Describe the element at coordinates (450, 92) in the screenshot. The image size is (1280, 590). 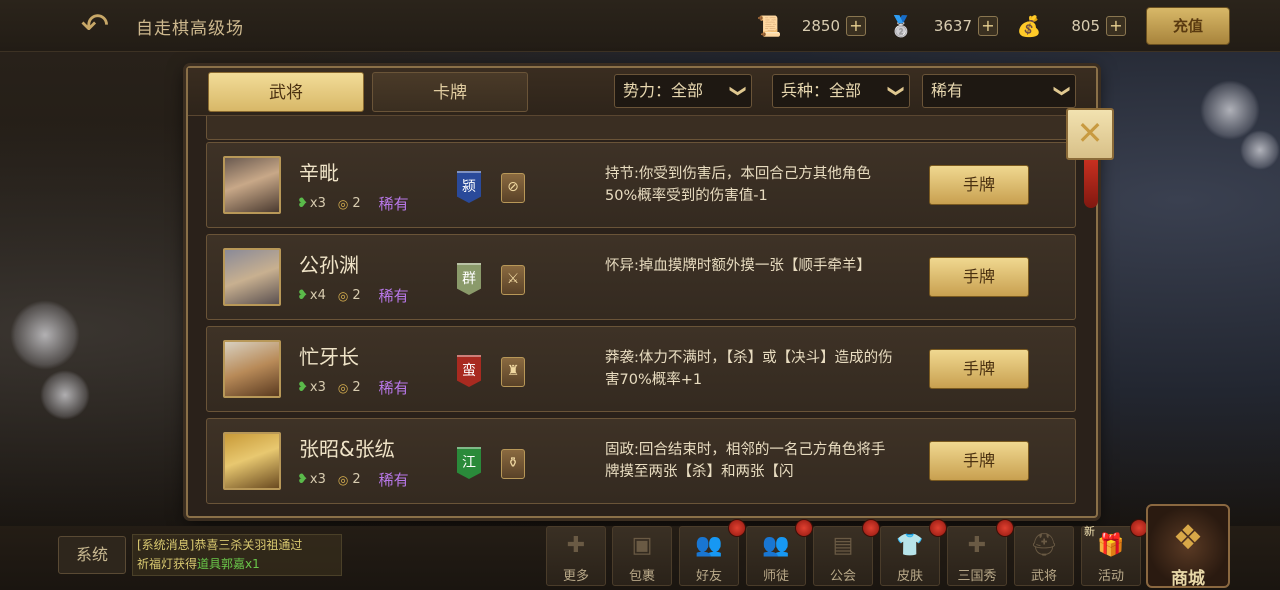
I see `tab-cards: 卡牌` at that location.